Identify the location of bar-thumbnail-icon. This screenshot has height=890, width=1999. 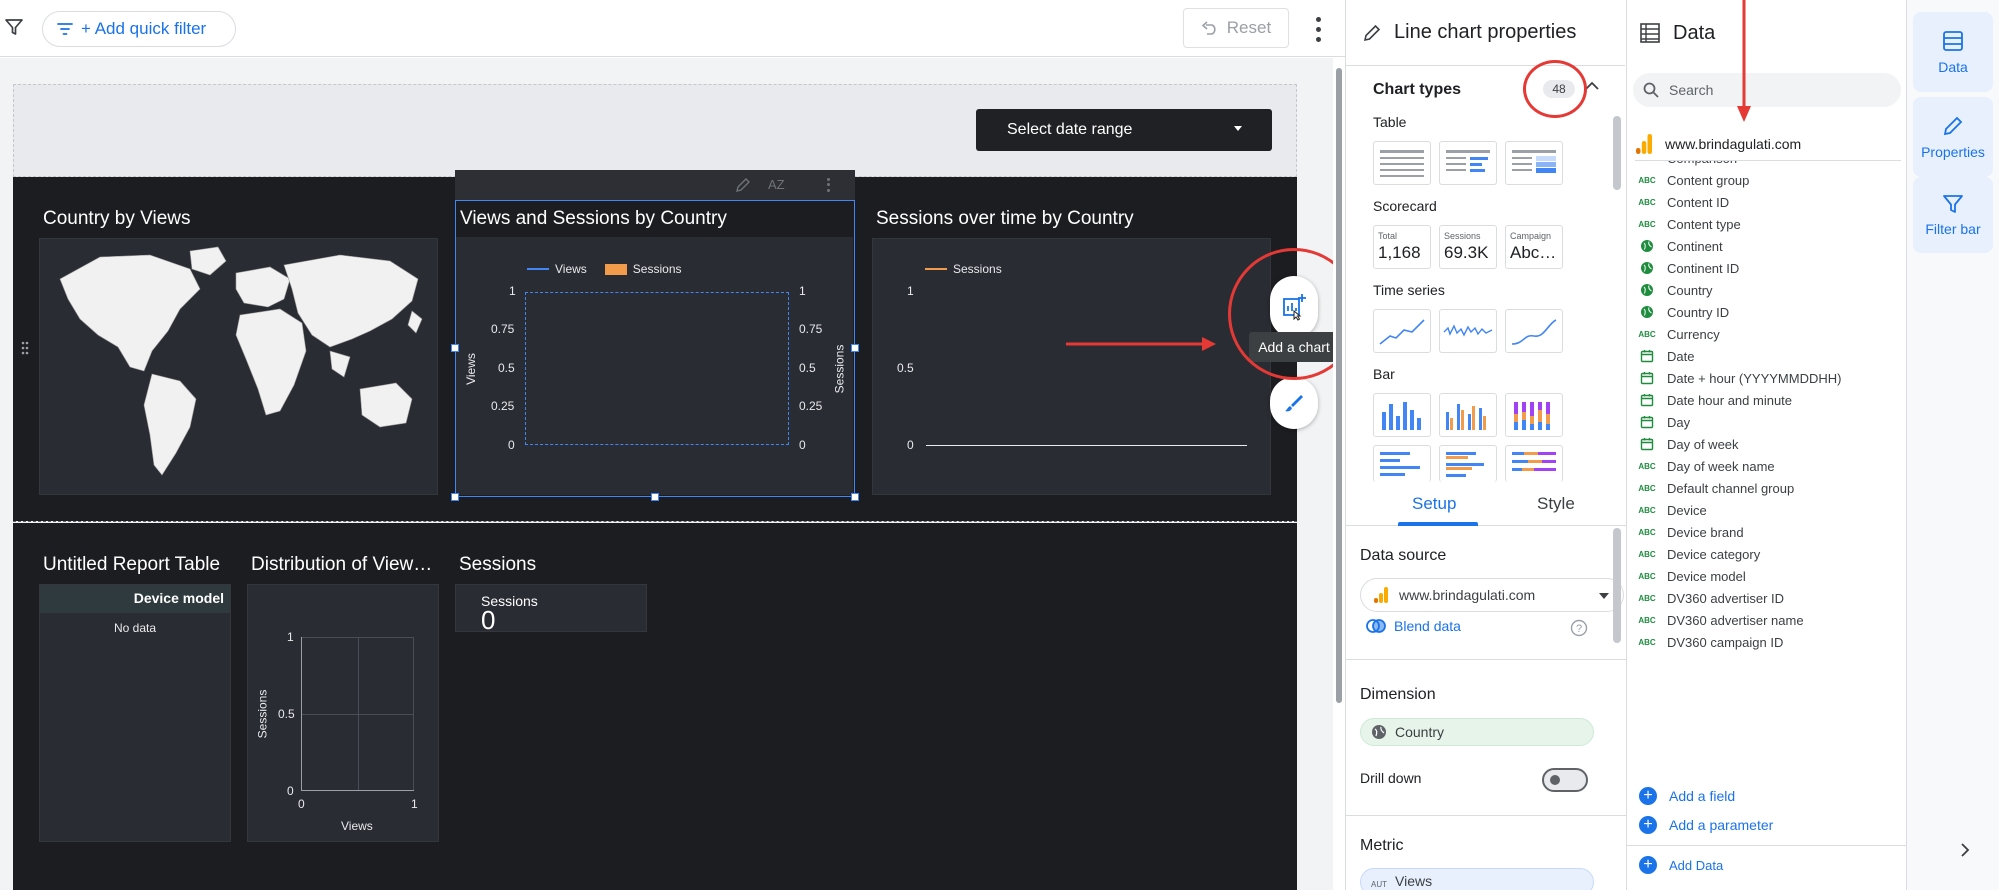
(1400, 464).